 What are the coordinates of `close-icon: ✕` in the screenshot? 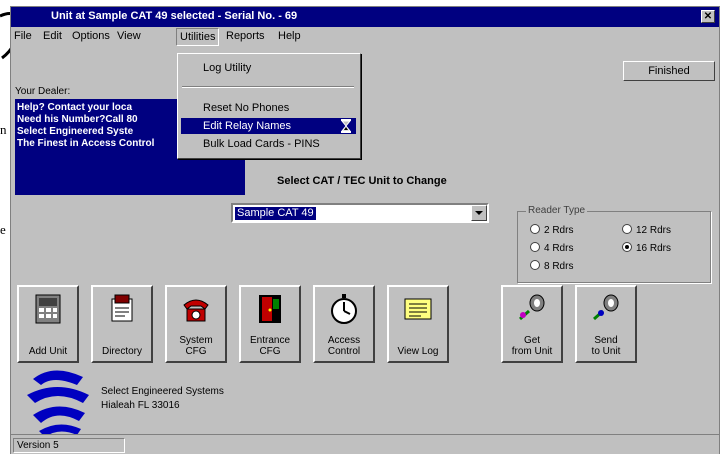 It's located at (708, 16).